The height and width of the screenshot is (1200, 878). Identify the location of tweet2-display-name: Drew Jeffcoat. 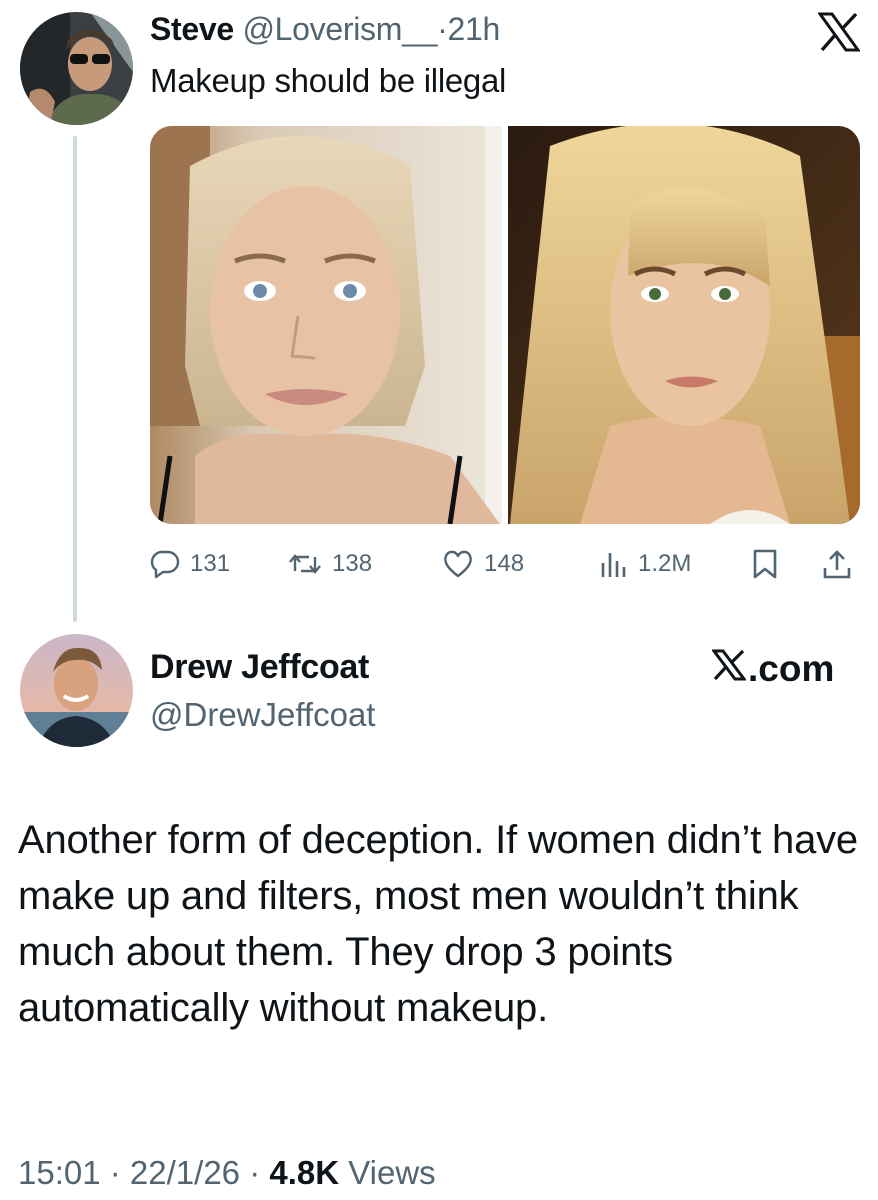
(259, 667).